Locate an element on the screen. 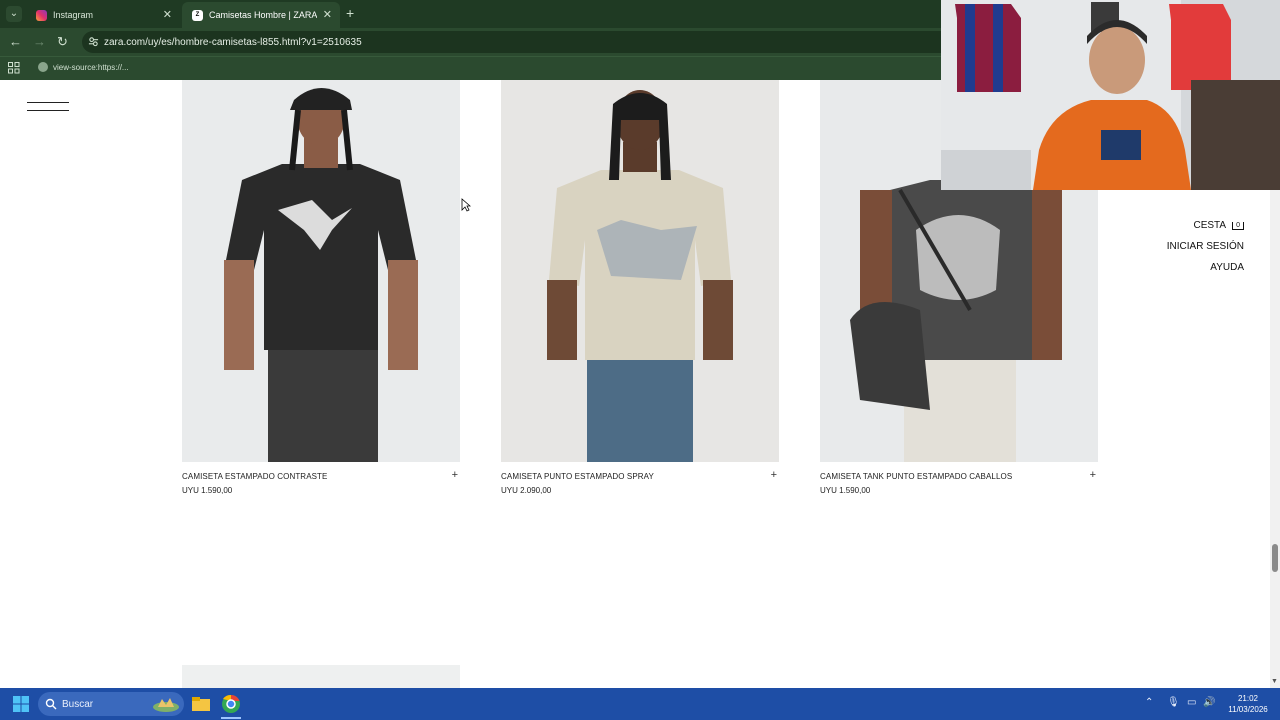  back-arrow-icon: ← is located at coordinates (15, 41).